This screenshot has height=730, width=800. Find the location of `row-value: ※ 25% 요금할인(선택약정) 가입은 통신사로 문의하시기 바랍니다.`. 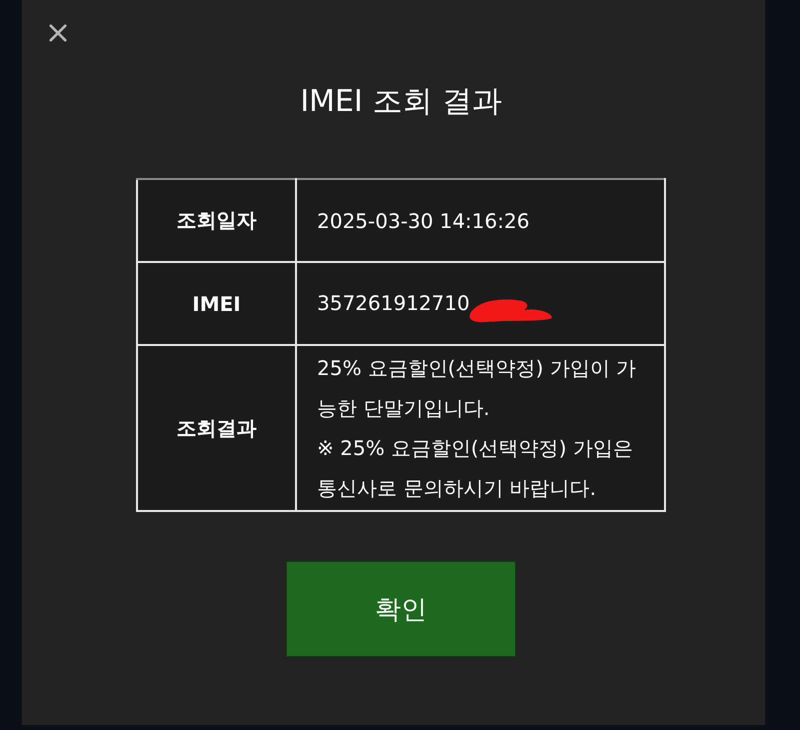

row-value: ※ 25% 요금할인(선택약정) 가입은 통신사로 문의하시기 바랍니다. is located at coordinates (475, 468).